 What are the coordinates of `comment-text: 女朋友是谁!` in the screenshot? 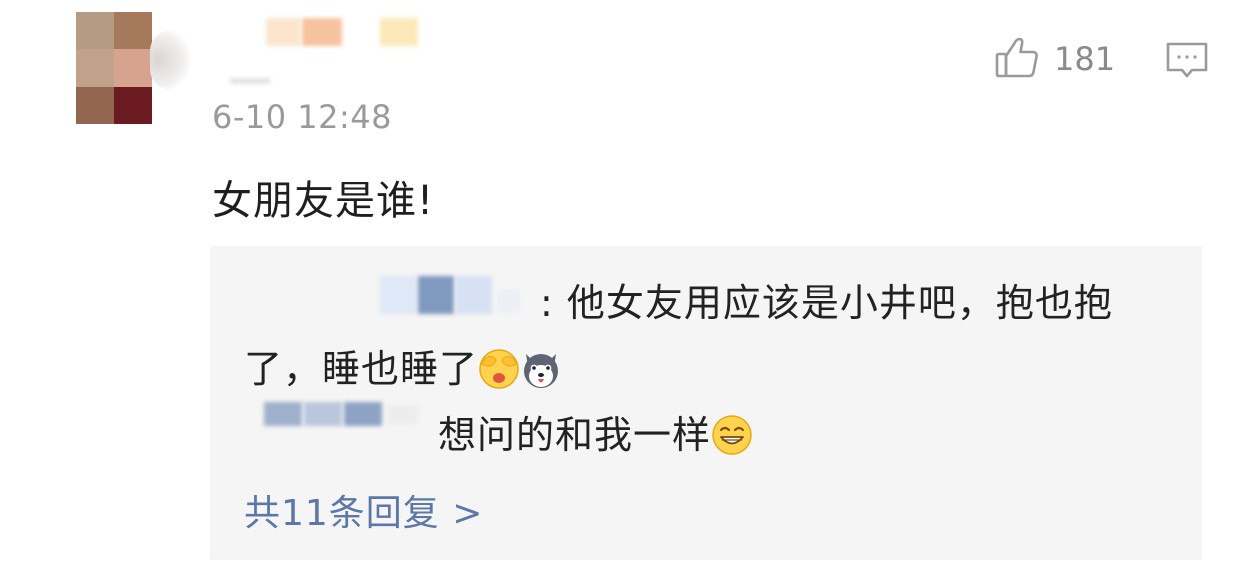 It's located at (323, 201).